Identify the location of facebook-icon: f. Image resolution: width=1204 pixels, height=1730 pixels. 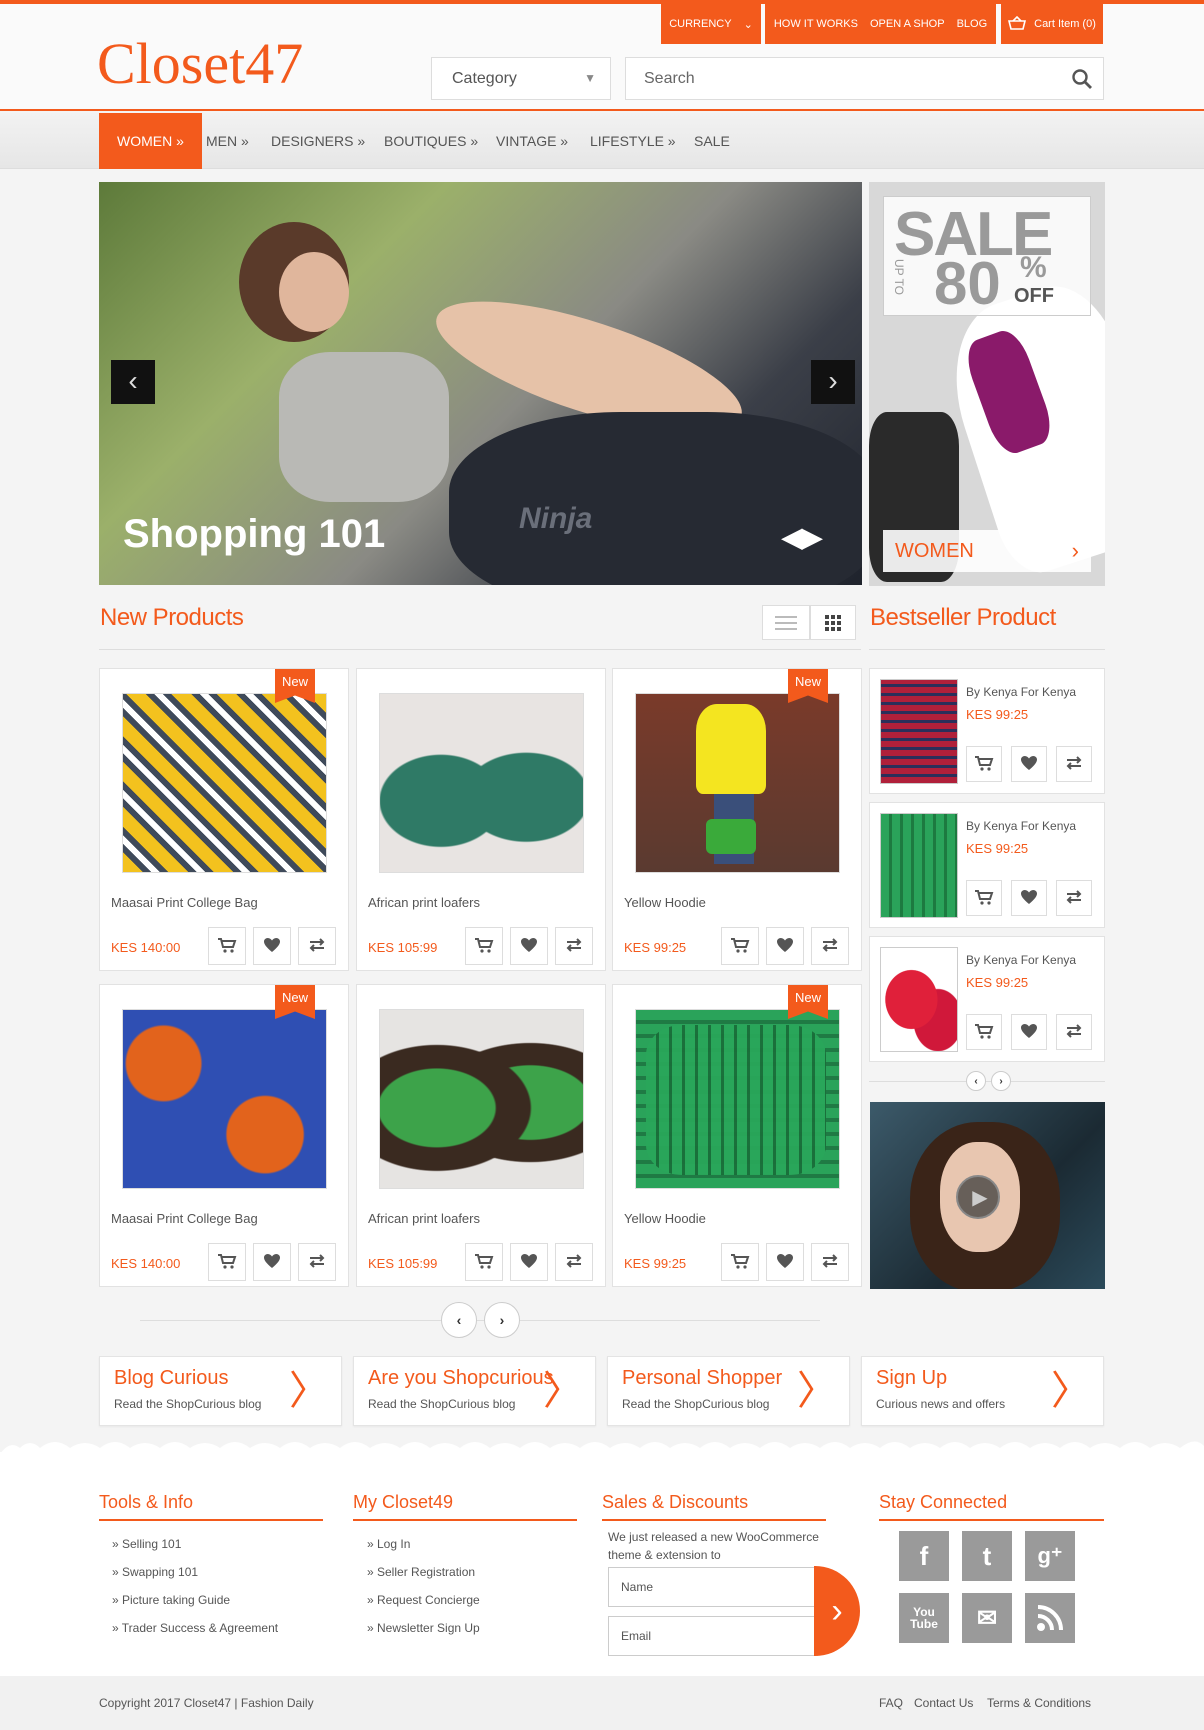
(924, 1556).